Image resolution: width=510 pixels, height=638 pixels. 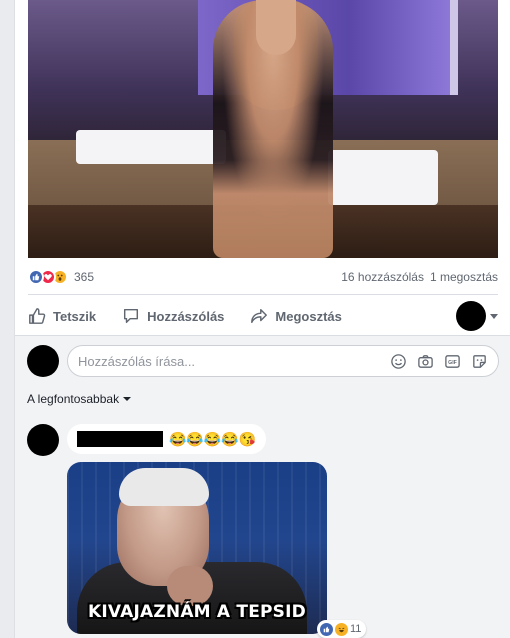 I want to click on comment-sort-dropdown: A legfontosabbak, so click(x=79, y=399).